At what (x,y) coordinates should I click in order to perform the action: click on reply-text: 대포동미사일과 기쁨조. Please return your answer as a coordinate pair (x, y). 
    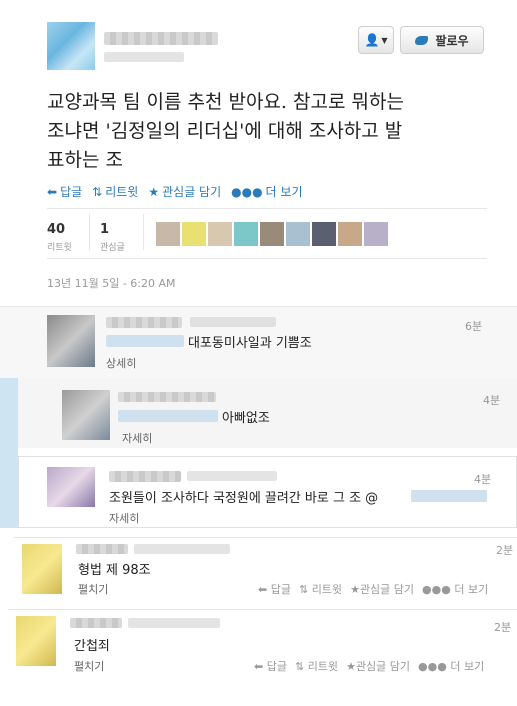
    Looking at the image, I should click on (250, 343).